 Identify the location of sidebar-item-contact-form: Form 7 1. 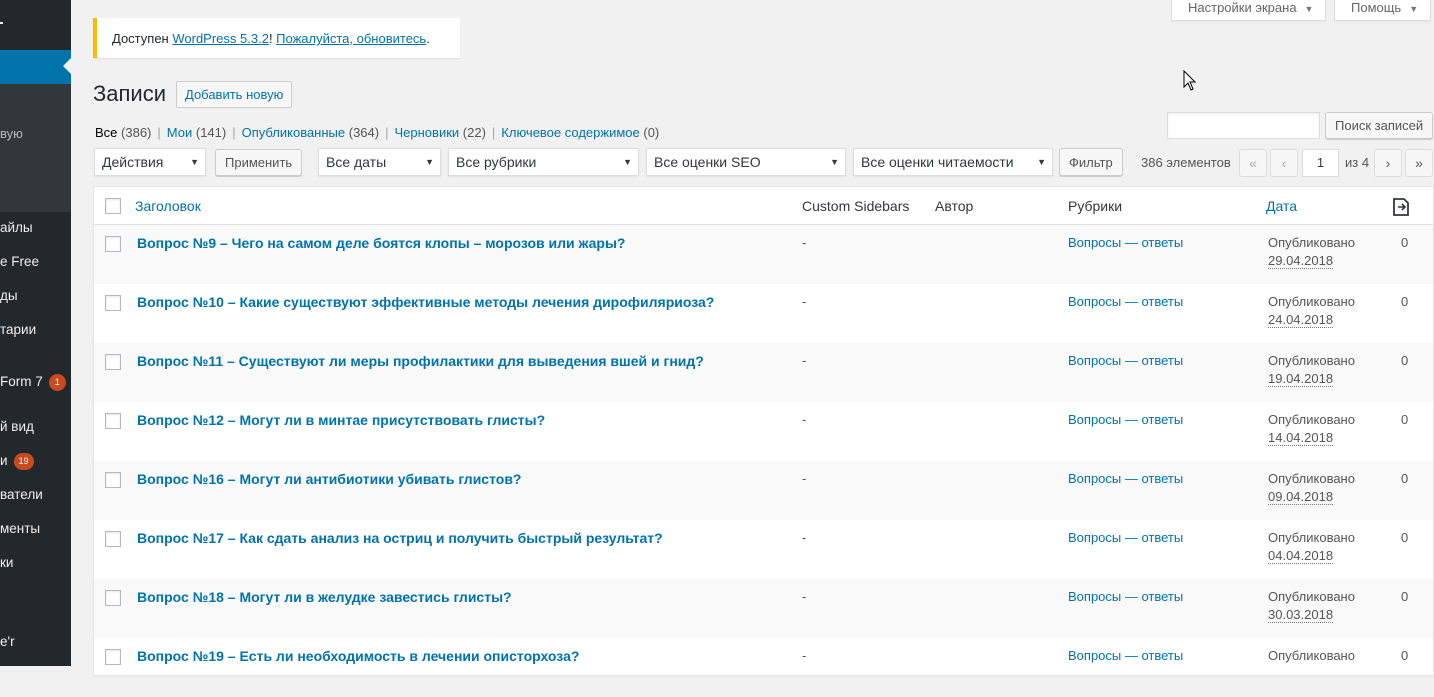
(33, 382).